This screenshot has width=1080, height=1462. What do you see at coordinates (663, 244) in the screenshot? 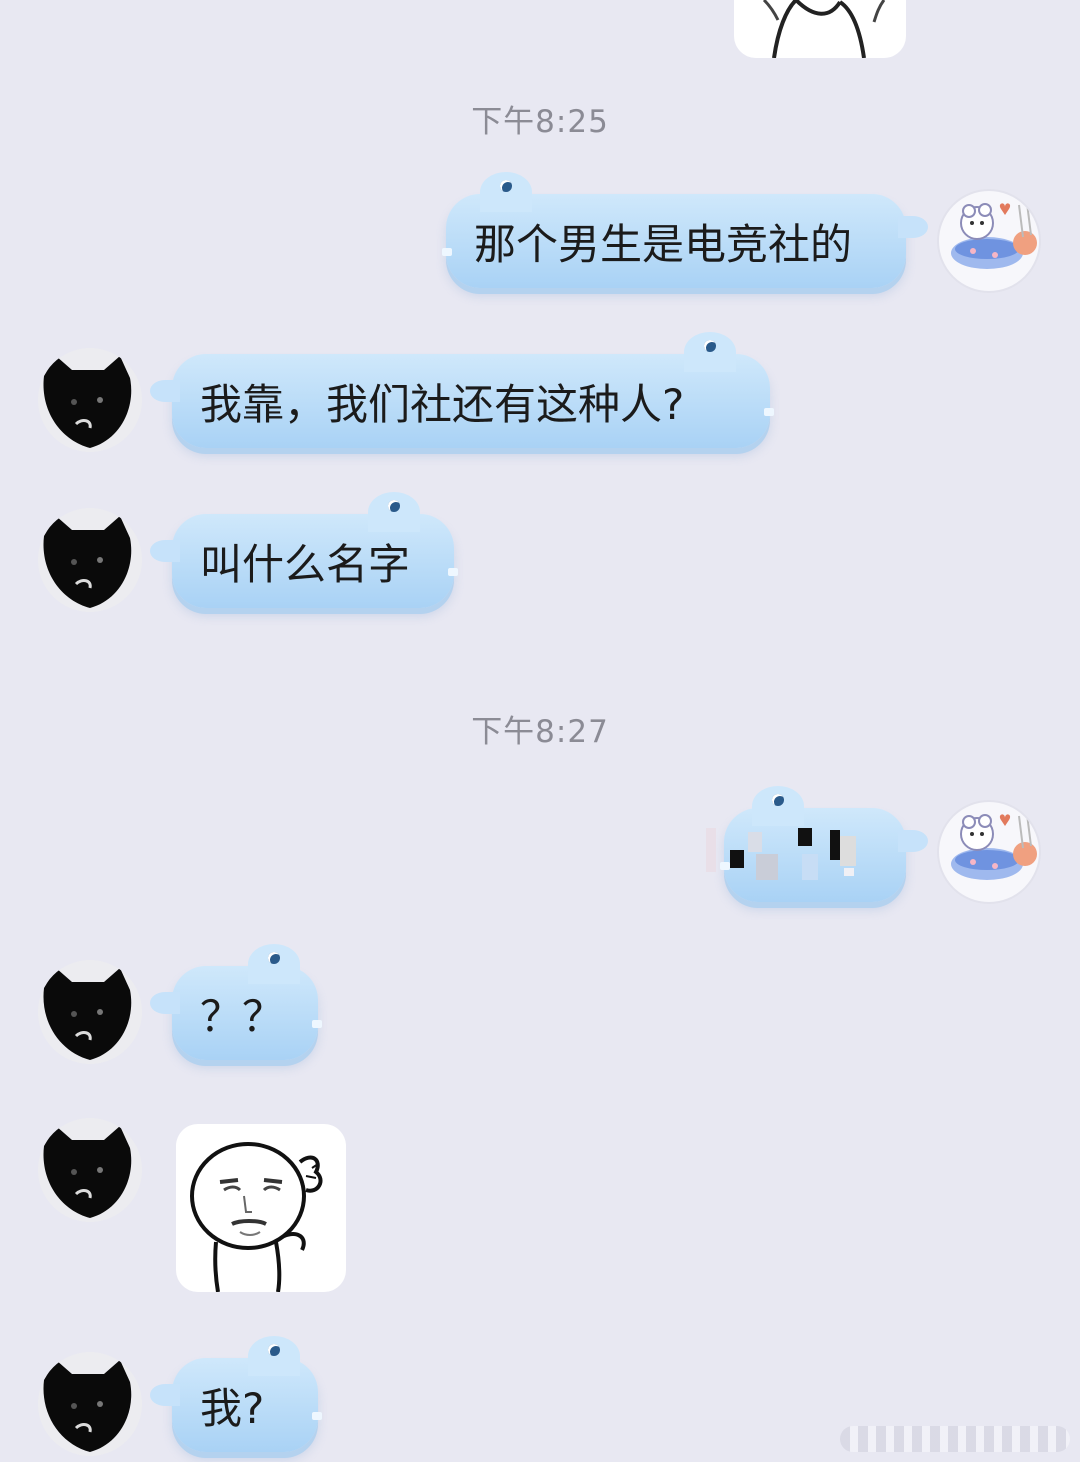
I see `message-text: 那个男生是电竞社的` at bounding box center [663, 244].